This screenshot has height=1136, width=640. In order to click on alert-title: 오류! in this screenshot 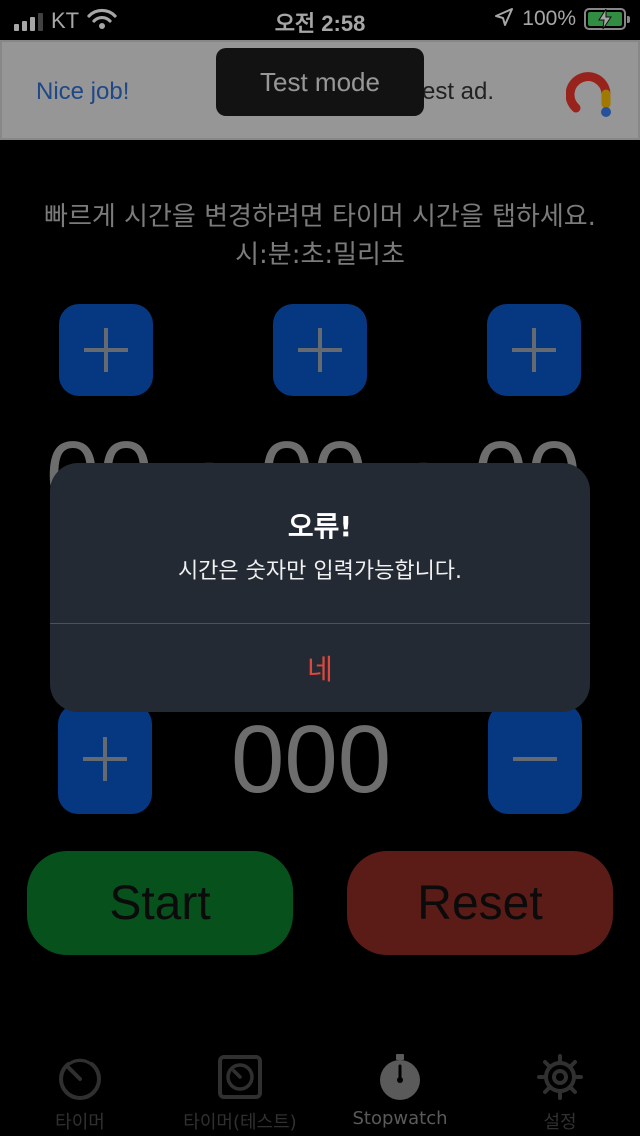, I will do `click(320, 526)`.